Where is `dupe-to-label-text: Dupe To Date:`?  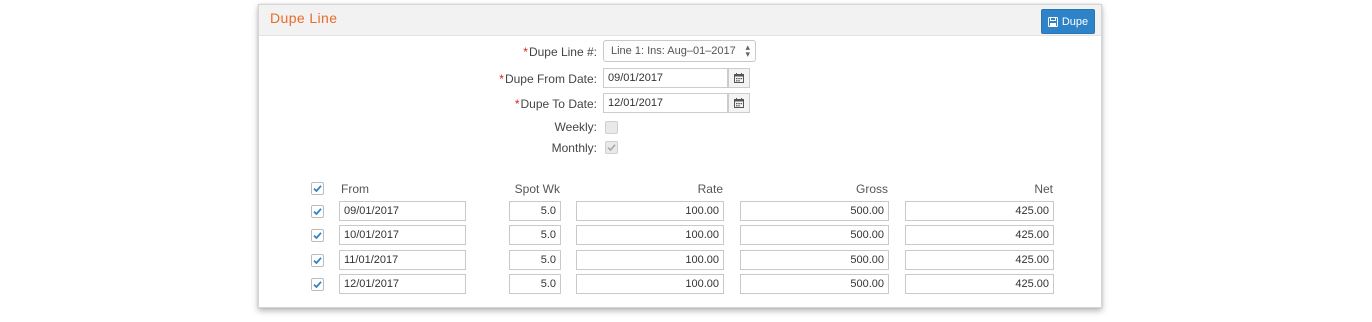
dupe-to-label-text: Dupe To Date: is located at coordinates (559, 104).